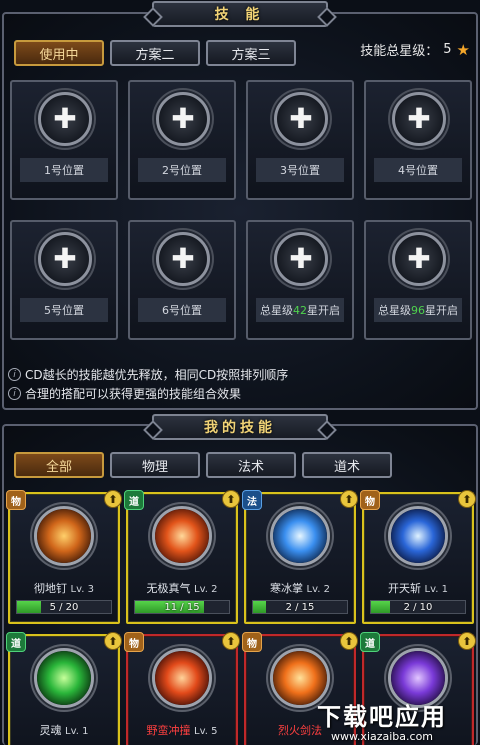 This screenshot has width=480, height=745. Describe the element at coordinates (64, 310) in the screenshot. I see `slot-label: 5号位置` at that location.